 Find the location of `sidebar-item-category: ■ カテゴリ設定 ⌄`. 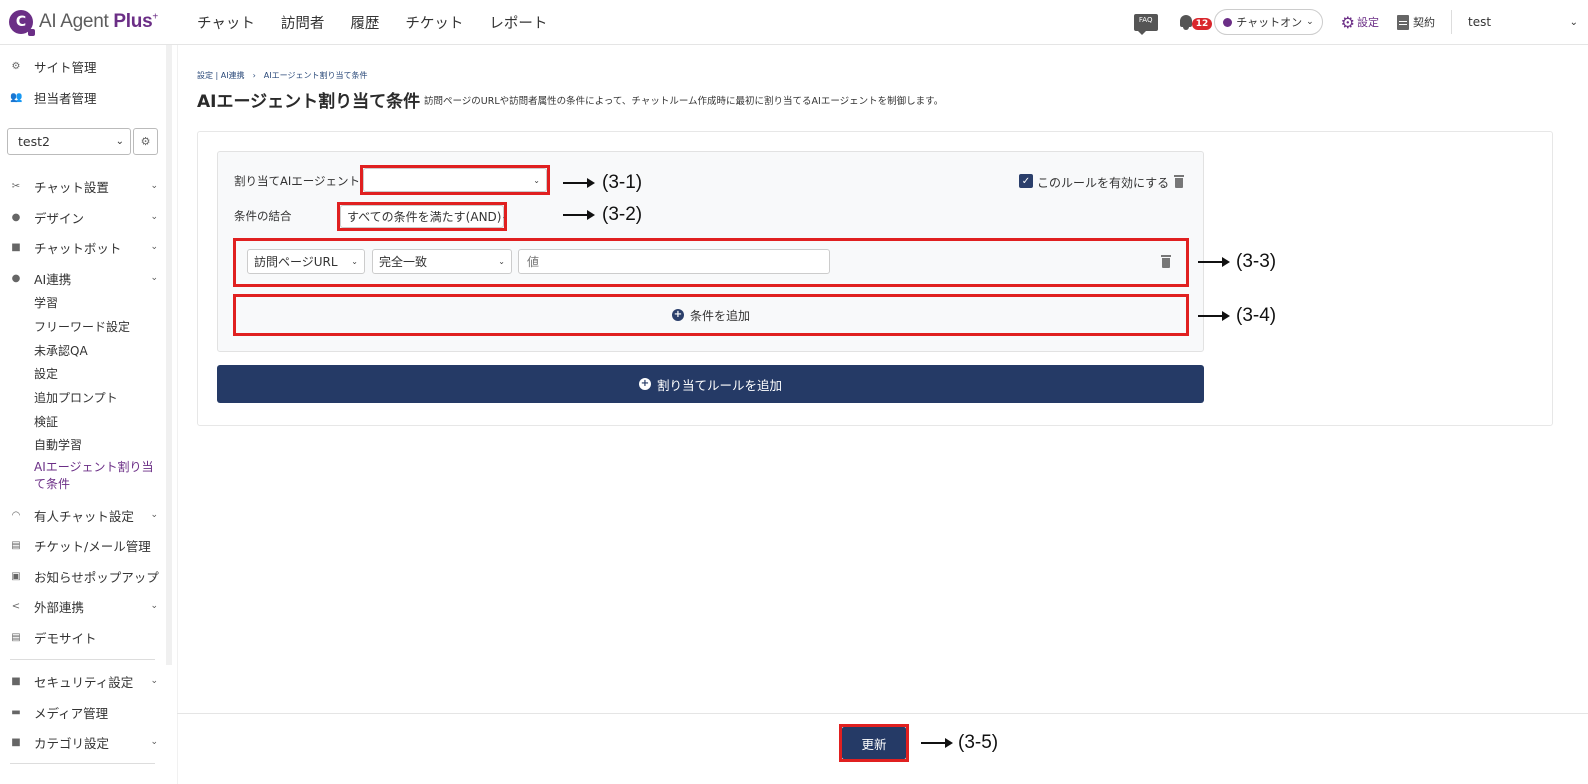

sidebar-item-category: ■ カテゴリ設定 ⌄ is located at coordinates (83, 742).